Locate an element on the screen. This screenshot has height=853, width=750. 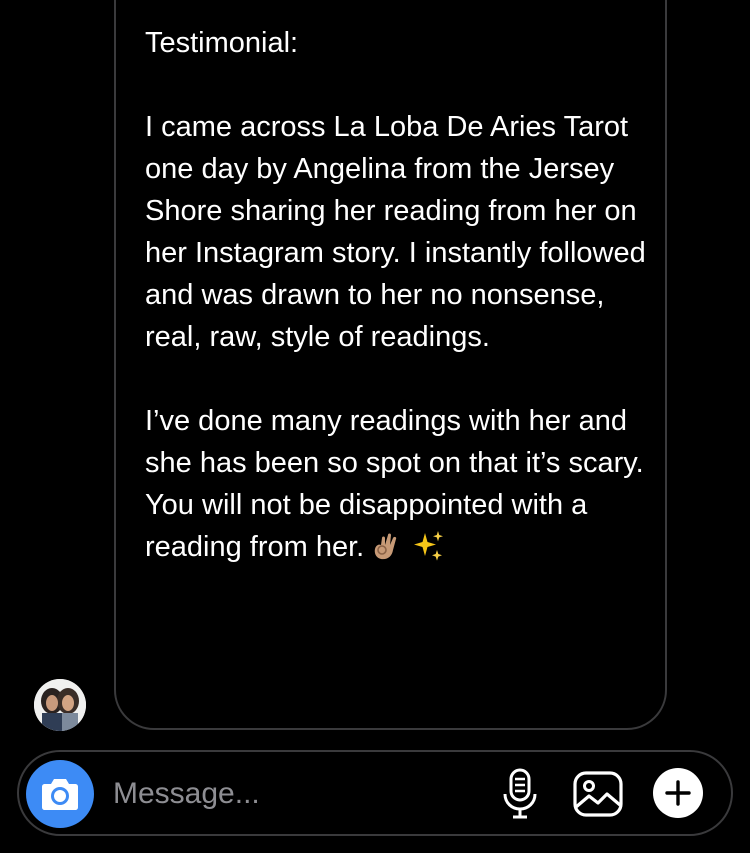
microphone-icon is located at coordinates (520, 794).